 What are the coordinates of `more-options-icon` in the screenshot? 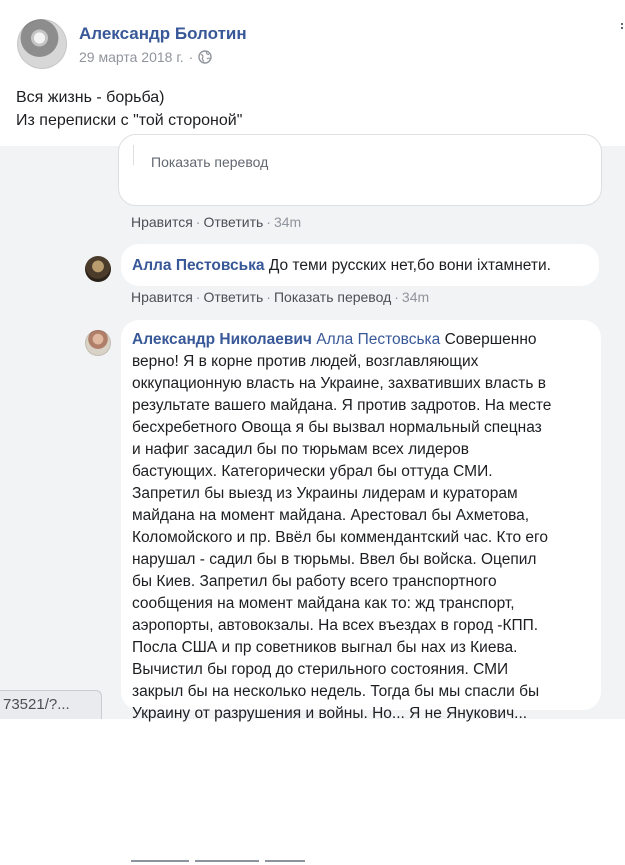 It's located at (622, 27).